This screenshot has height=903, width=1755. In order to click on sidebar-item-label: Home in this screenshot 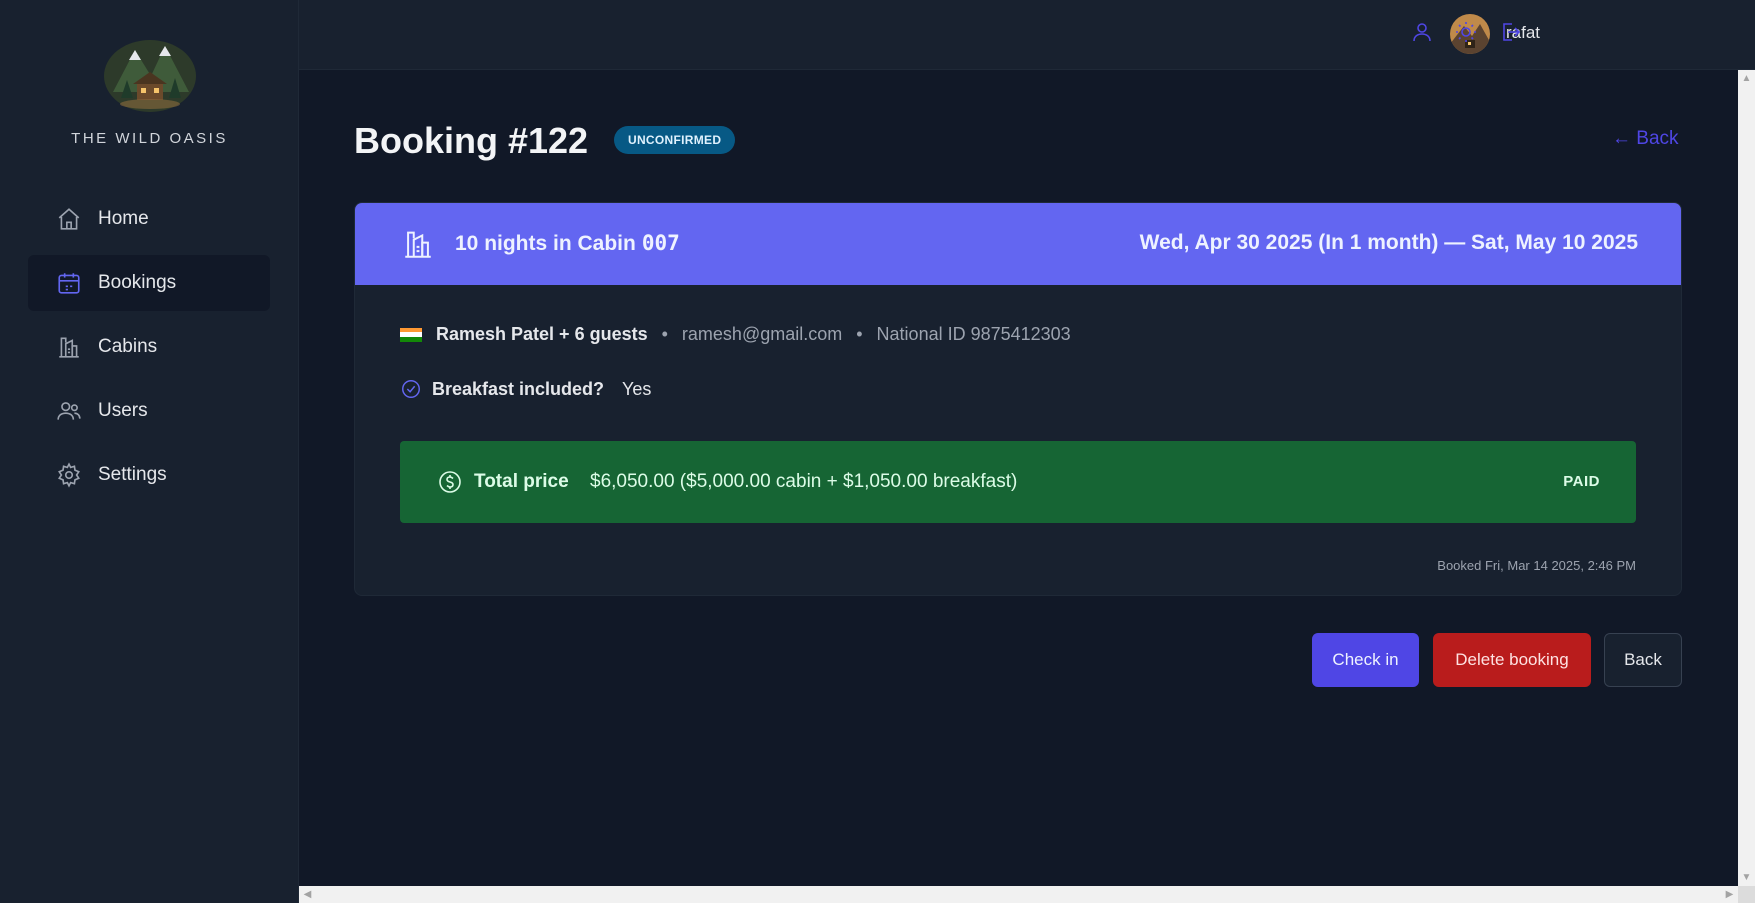, I will do `click(123, 218)`.